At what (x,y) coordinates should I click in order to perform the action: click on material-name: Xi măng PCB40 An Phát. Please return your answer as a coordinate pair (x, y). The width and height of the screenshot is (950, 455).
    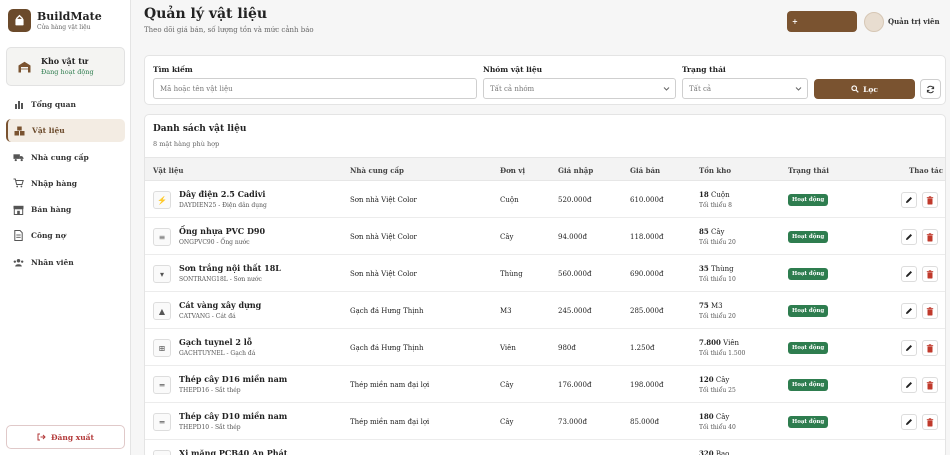
    Looking at the image, I should click on (233, 451).